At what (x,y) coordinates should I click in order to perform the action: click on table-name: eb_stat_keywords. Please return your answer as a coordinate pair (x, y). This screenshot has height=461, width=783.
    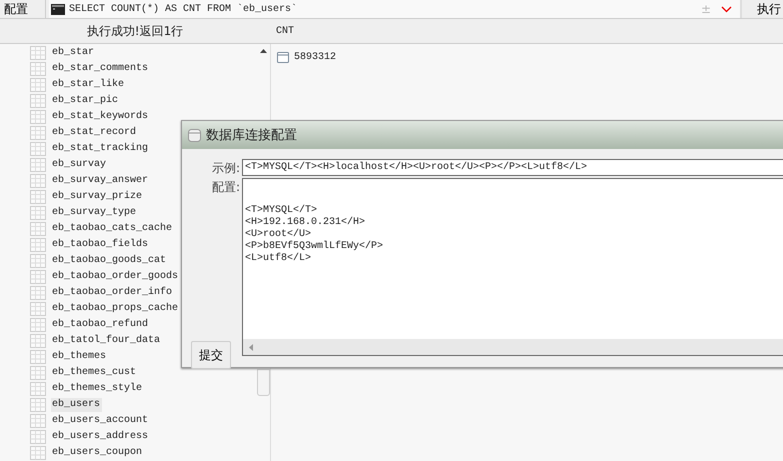
    Looking at the image, I should click on (100, 117).